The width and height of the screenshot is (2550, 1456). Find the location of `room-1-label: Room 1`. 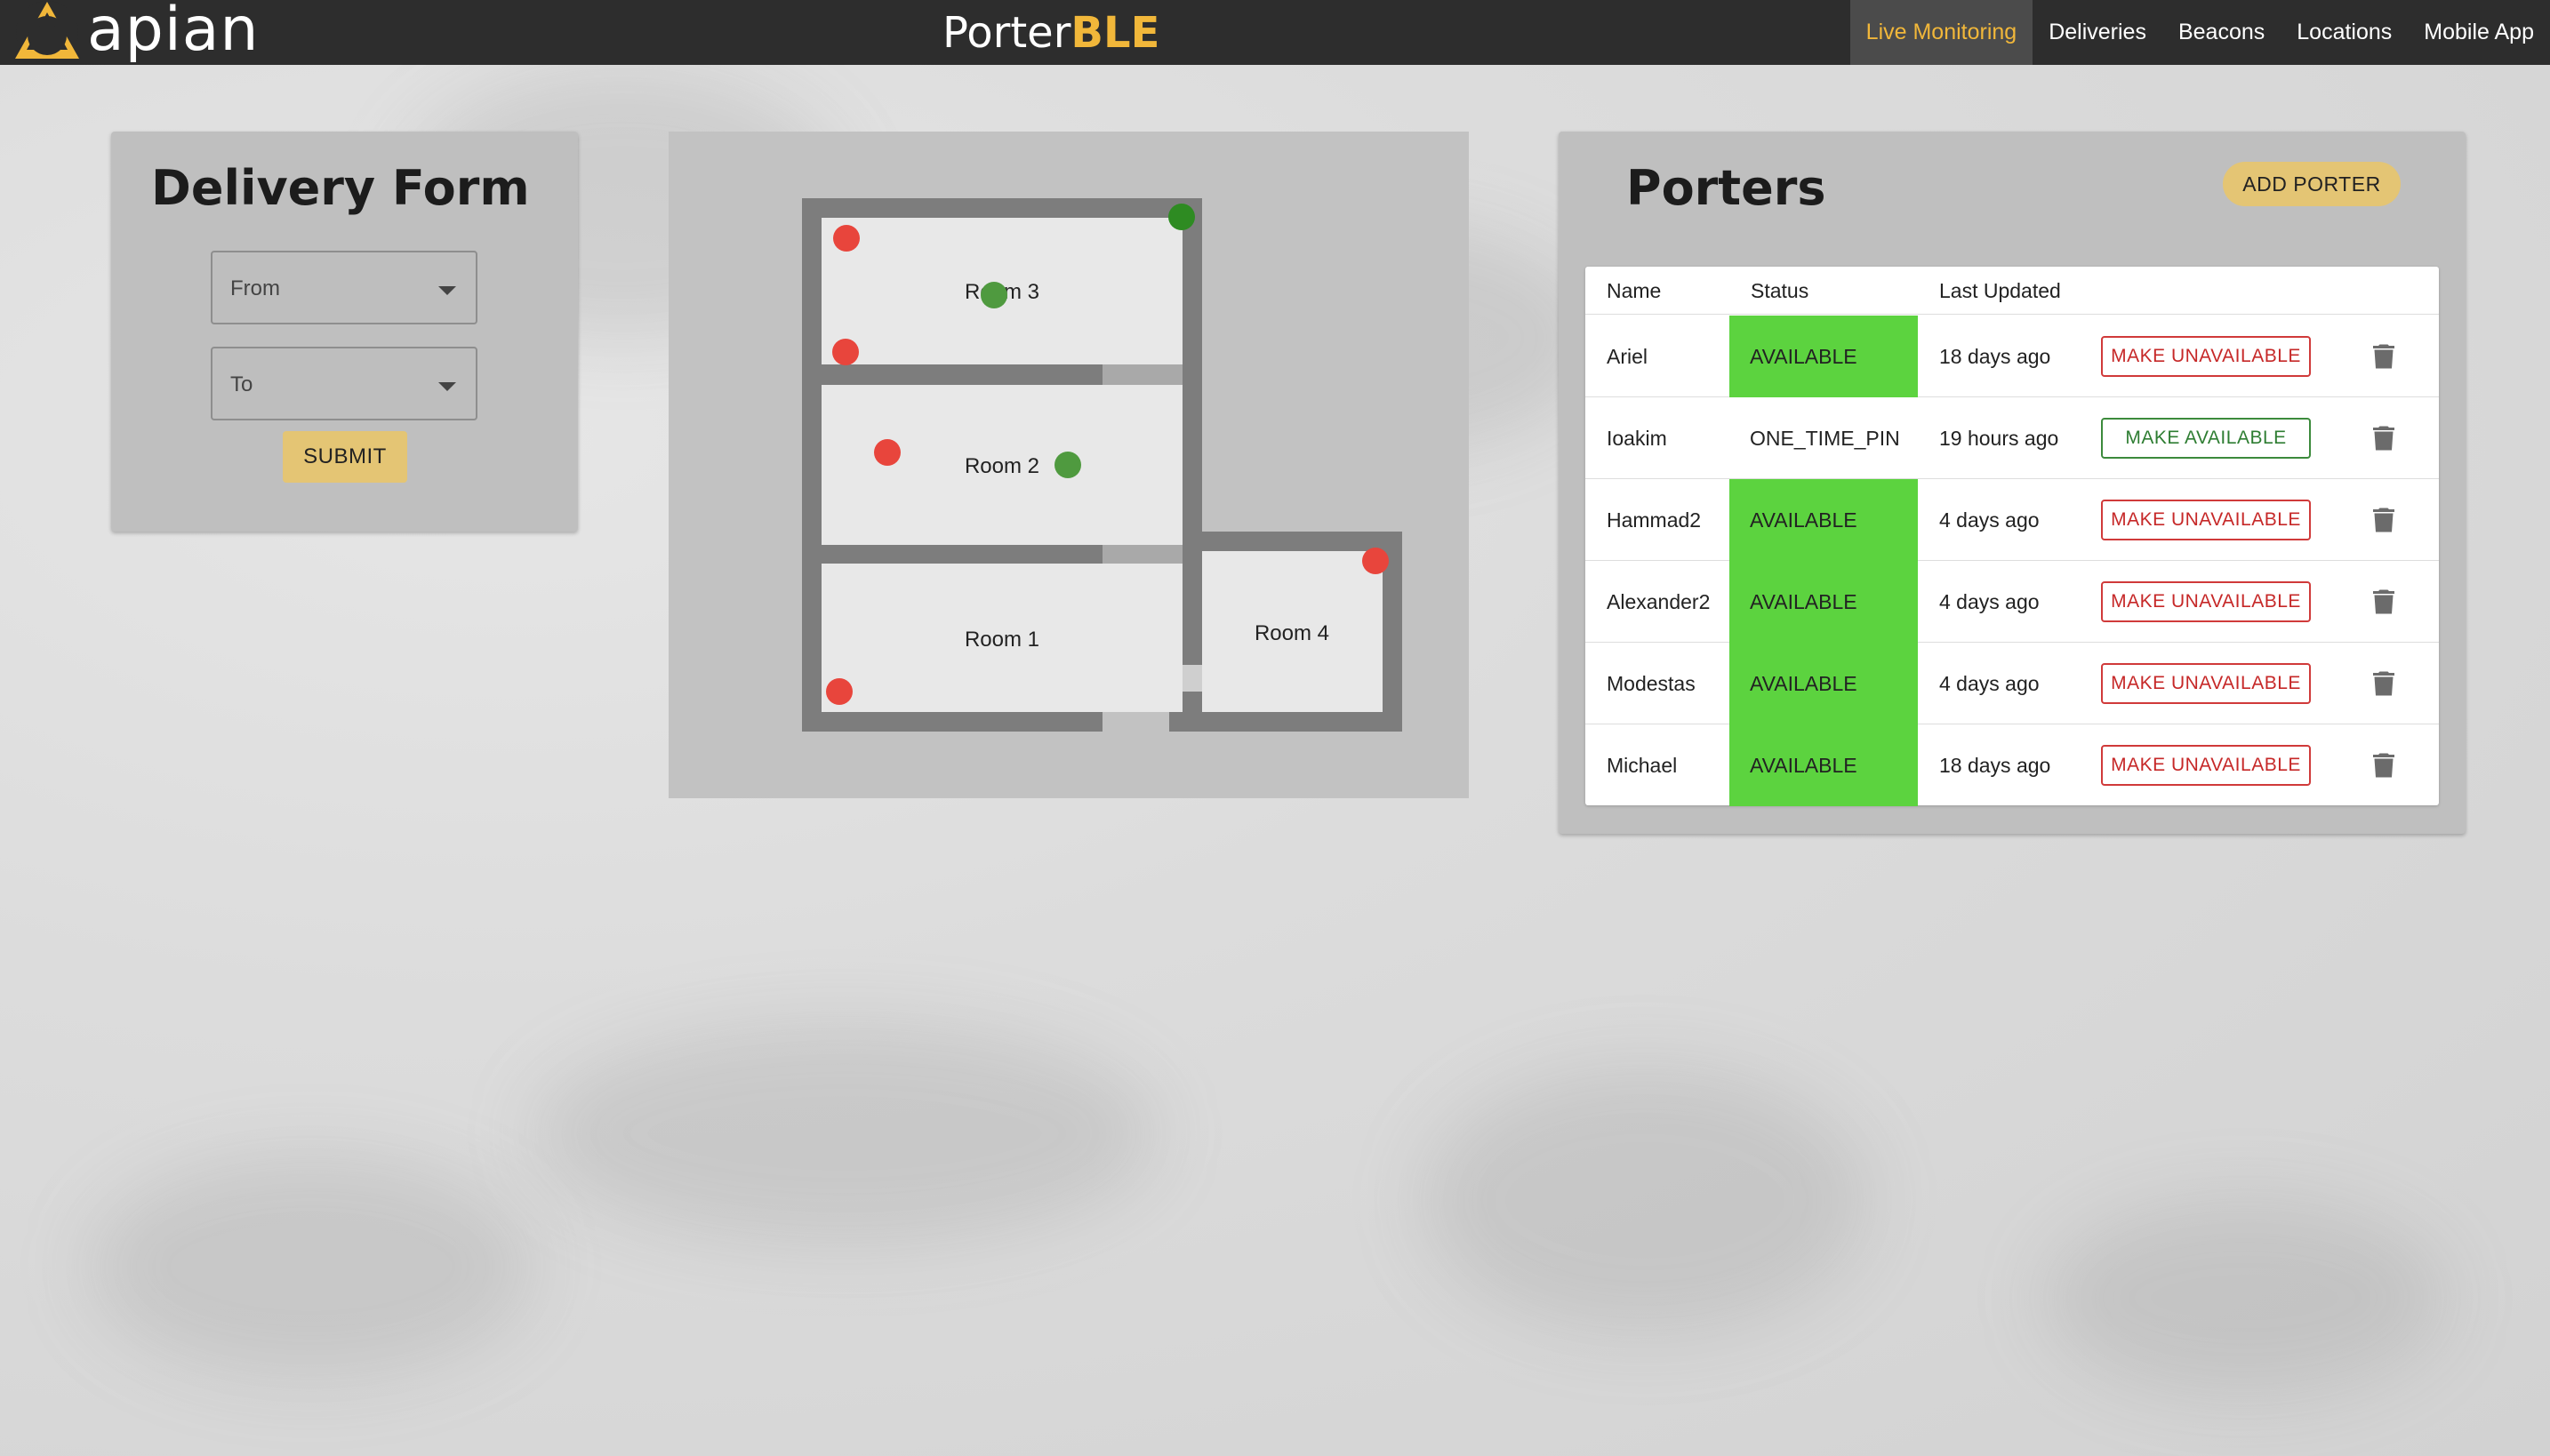

room-1-label: Room 1 is located at coordinates (1002, 640).